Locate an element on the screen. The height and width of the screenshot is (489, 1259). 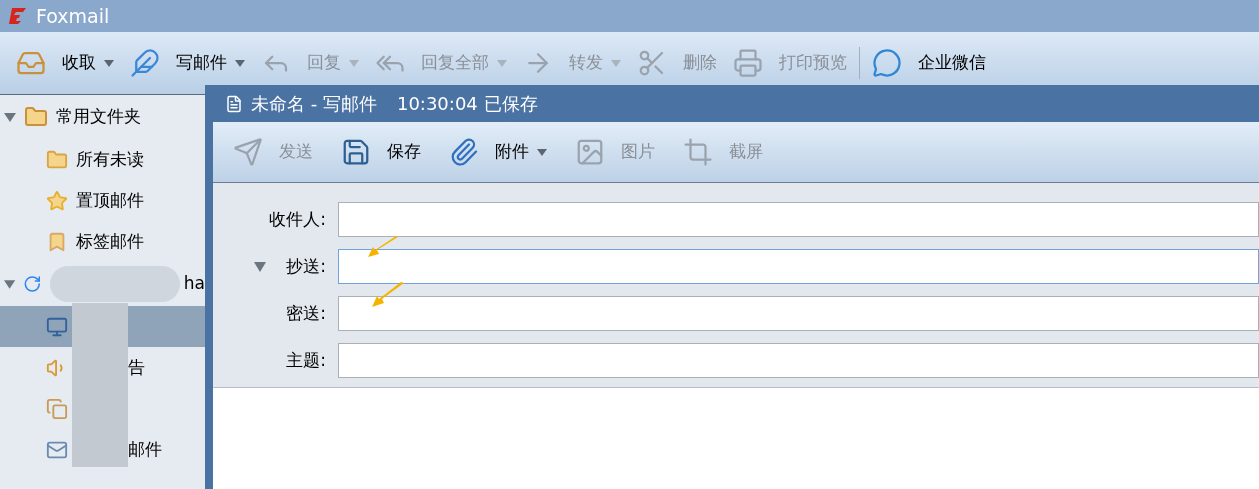
field-label: 密送: is located at coordinates (306, 313).